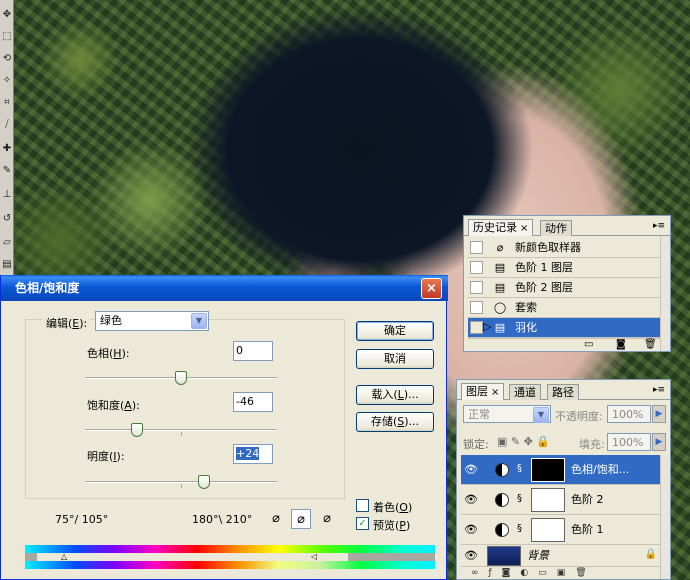 This screenshot has height=580, width=690. Describe the element at coordinates (502, 530) in the screenshot. I see `adjustment-layer-icon` at that location.